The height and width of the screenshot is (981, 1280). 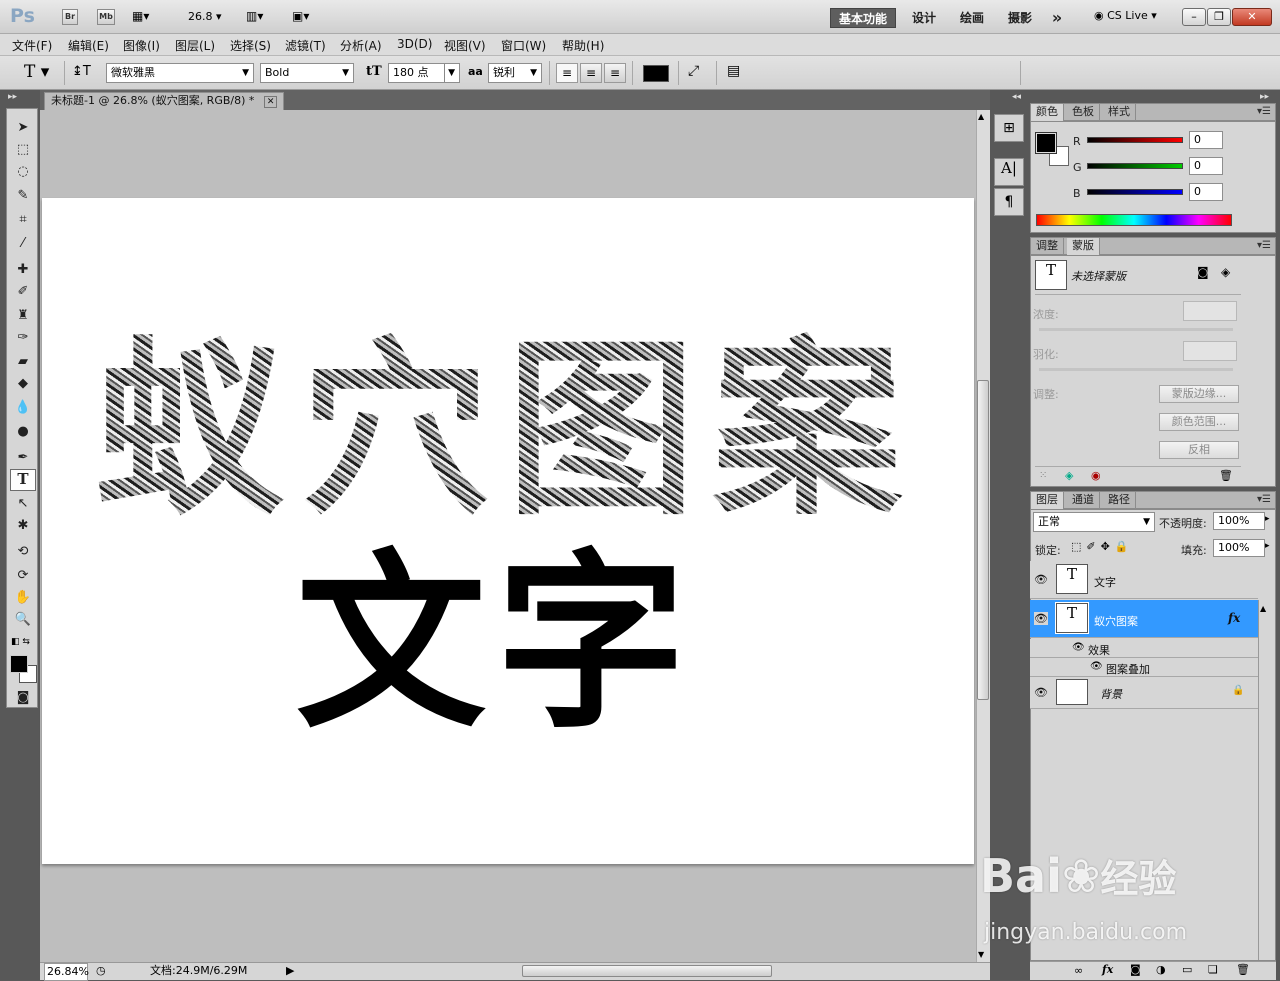 I want to click on menu-window: 窗口(W), so click(x=523, y=45).